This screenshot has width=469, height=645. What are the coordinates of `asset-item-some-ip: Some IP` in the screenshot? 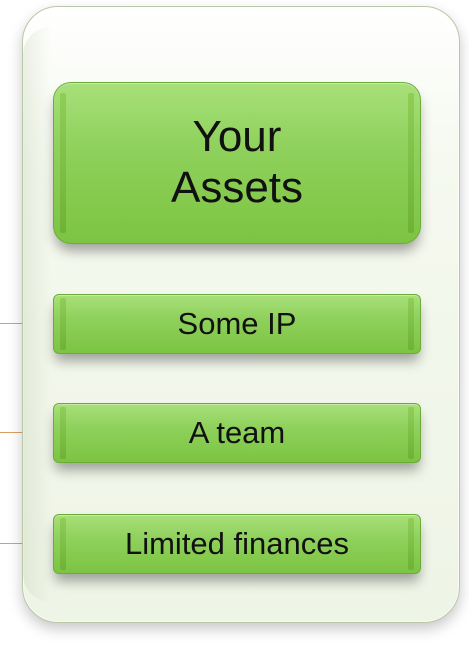 It's located at (237, 324).